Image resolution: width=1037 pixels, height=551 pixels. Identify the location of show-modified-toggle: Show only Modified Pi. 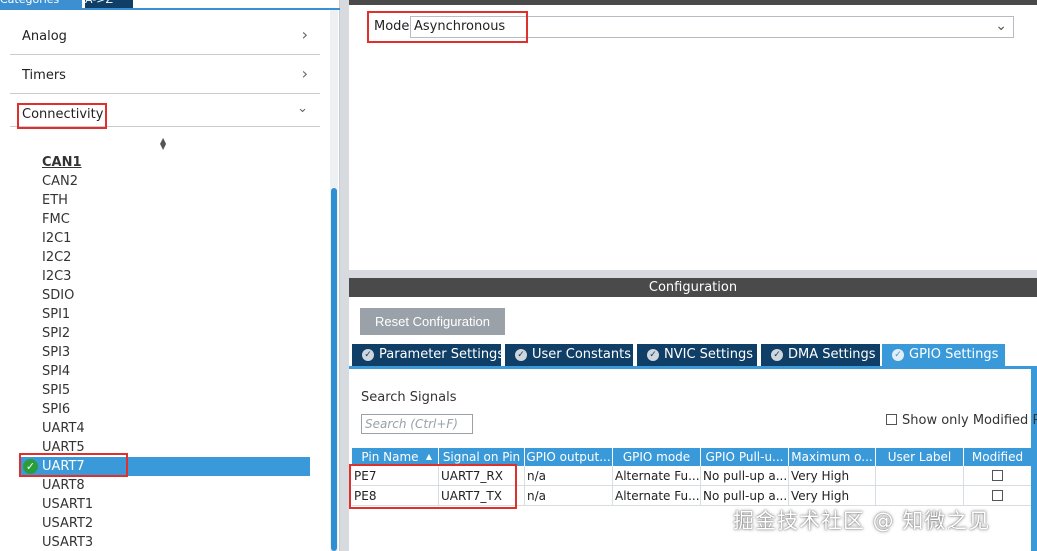
(961, 420).